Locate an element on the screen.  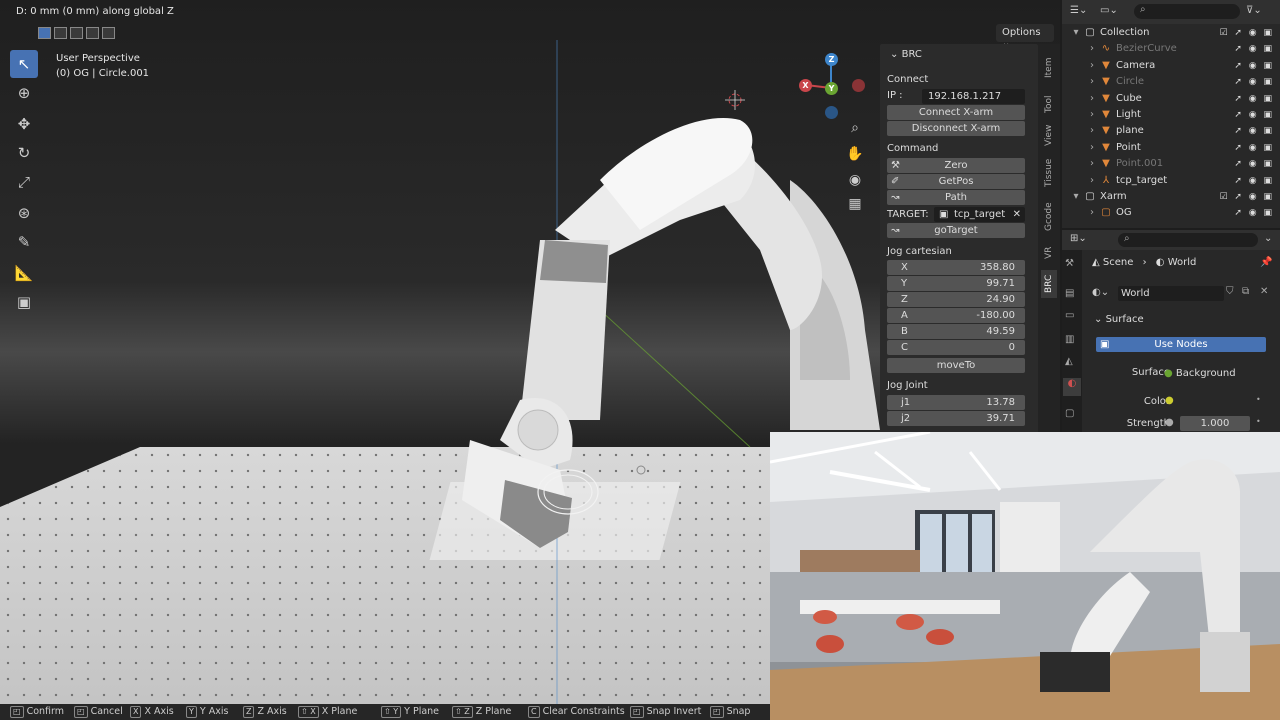
render-tab-icon: ▤ is located at coordinates (1069, 293).